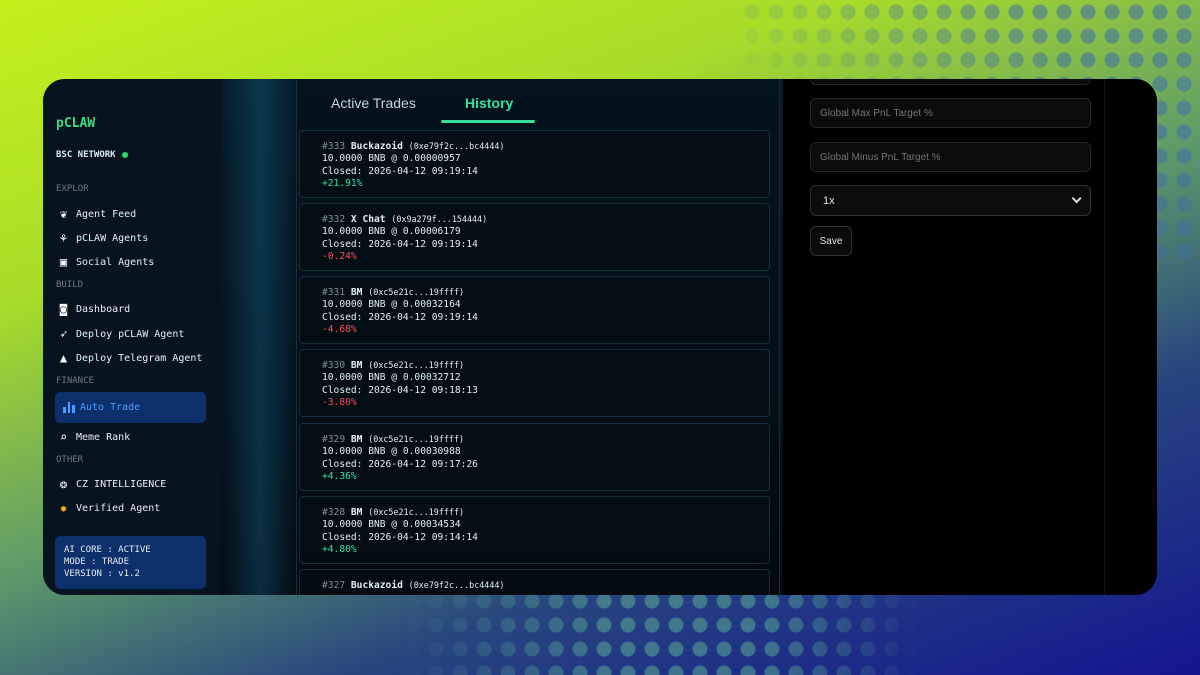 This screenshot has height=675, width=1200. I want to click on sidebar-item-label: Meme Rank, so click(103, 437).